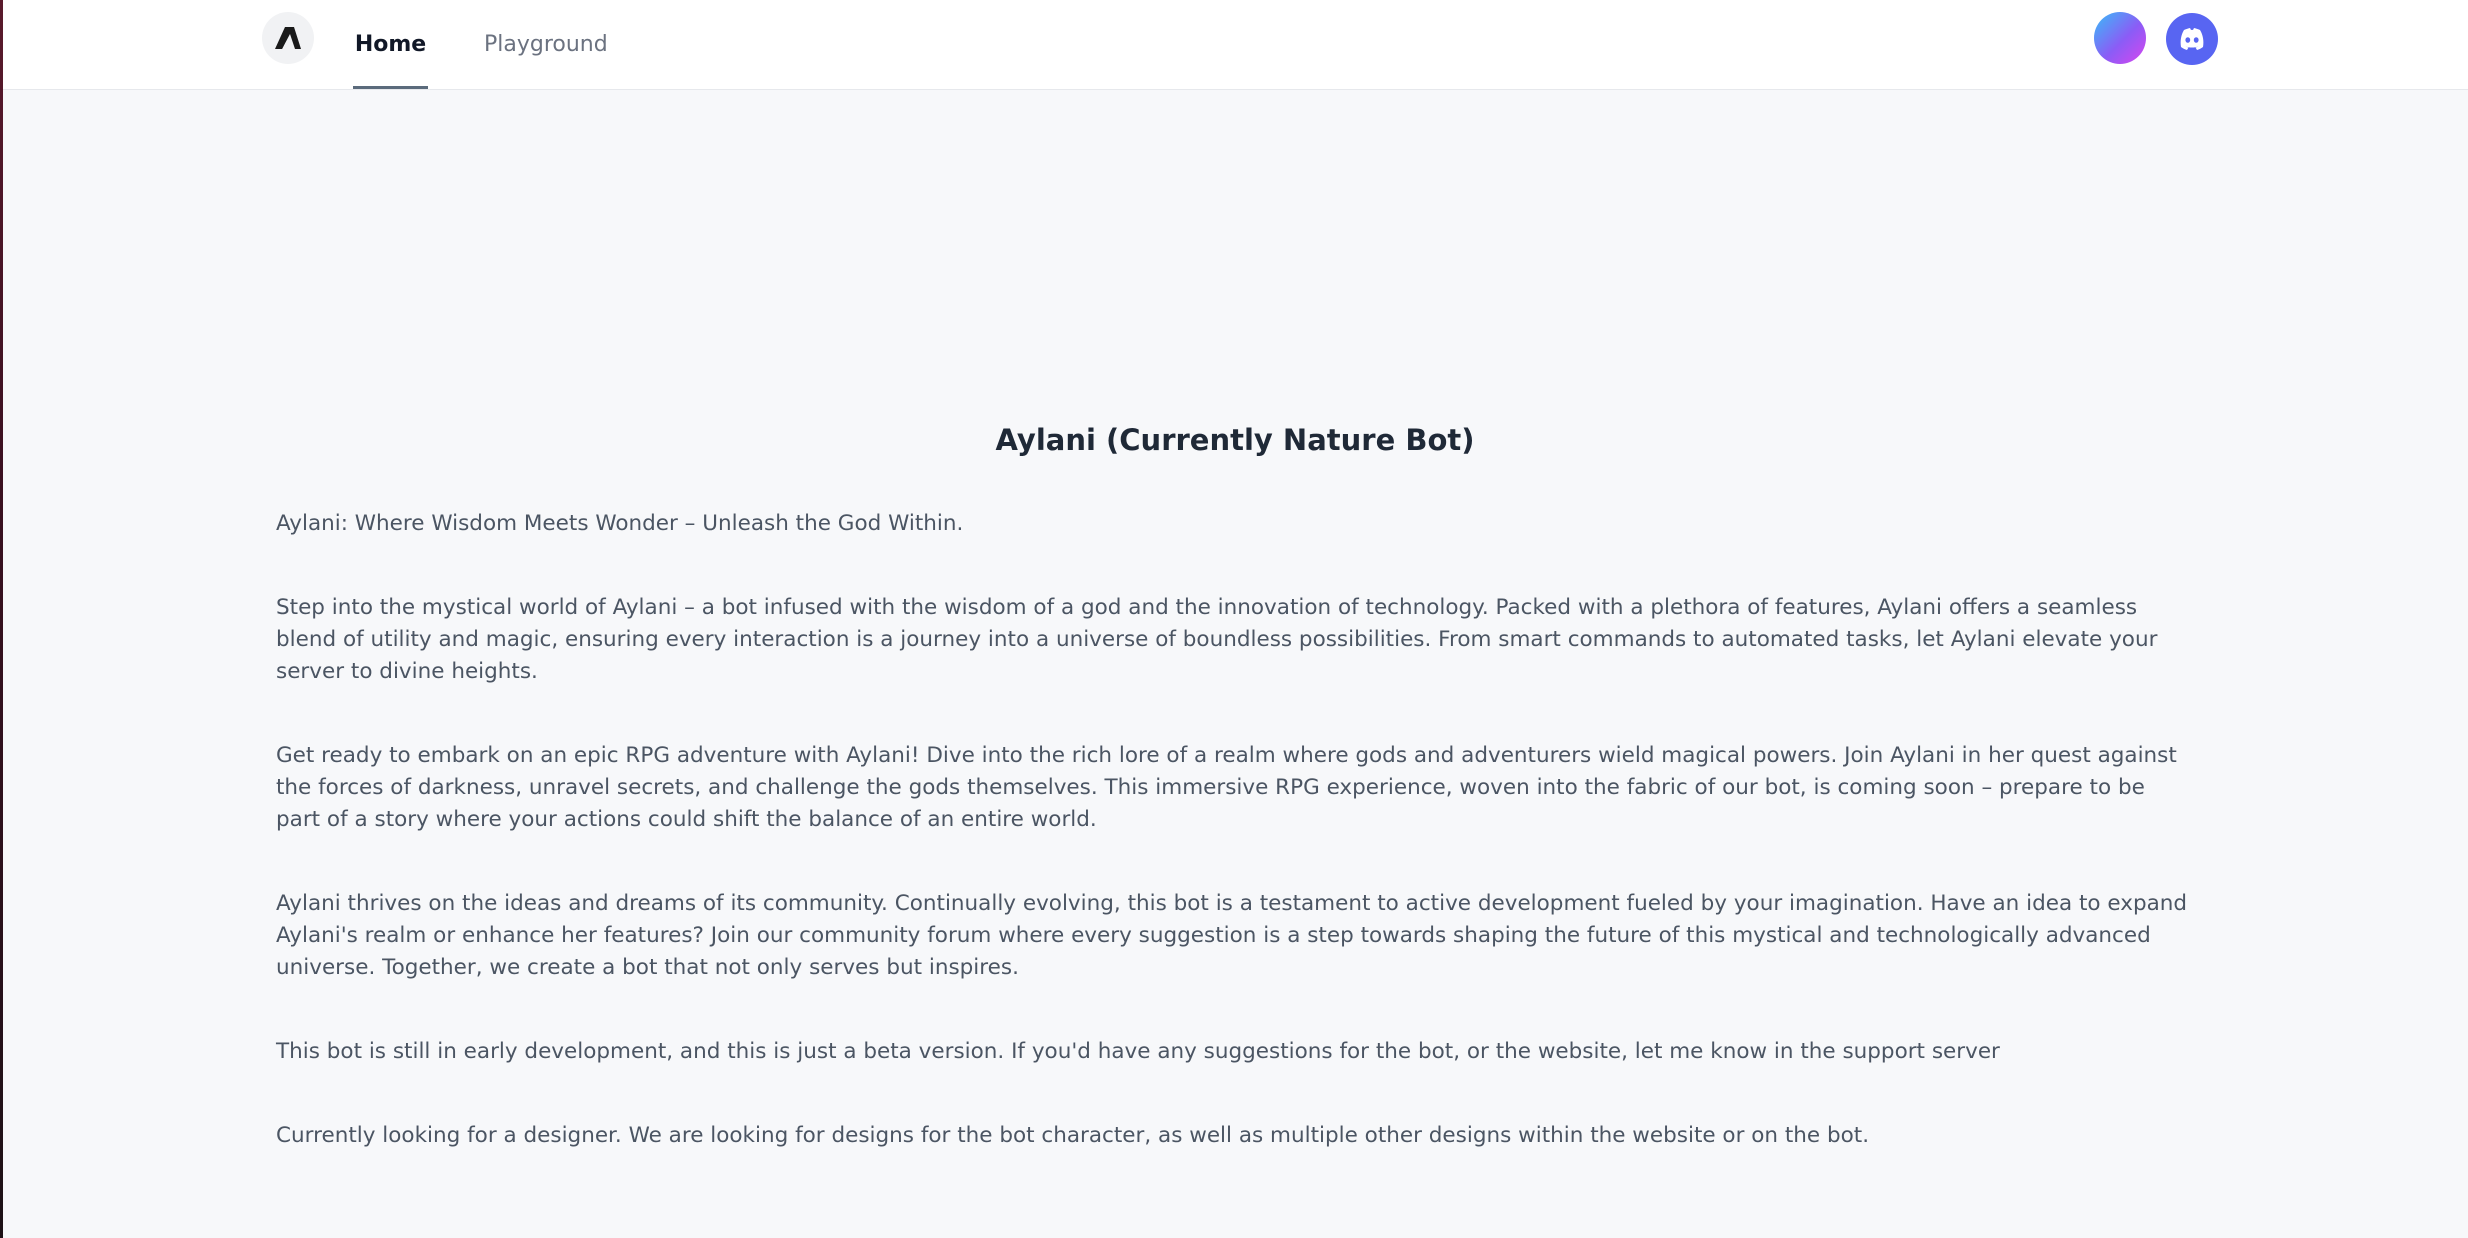 Image resolution: width=2468 pixels, height=1238 pixels. Describe the element at coordinates (390, 44) in the screenshot. I see `tab-home: Home` at that location.